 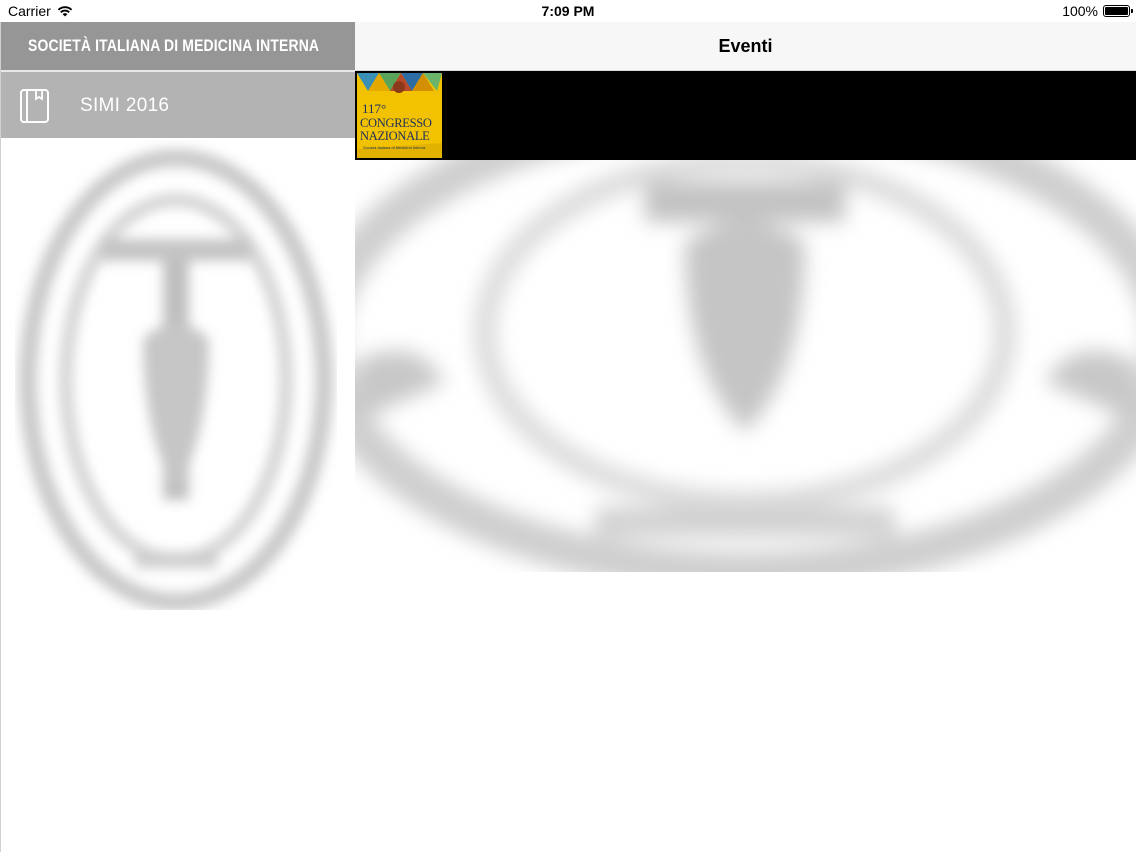 I want to click on sidebar-header: SOCIETÀ ITALIANA DI MEDICINA INTERNA, so click(x=178, y=46).